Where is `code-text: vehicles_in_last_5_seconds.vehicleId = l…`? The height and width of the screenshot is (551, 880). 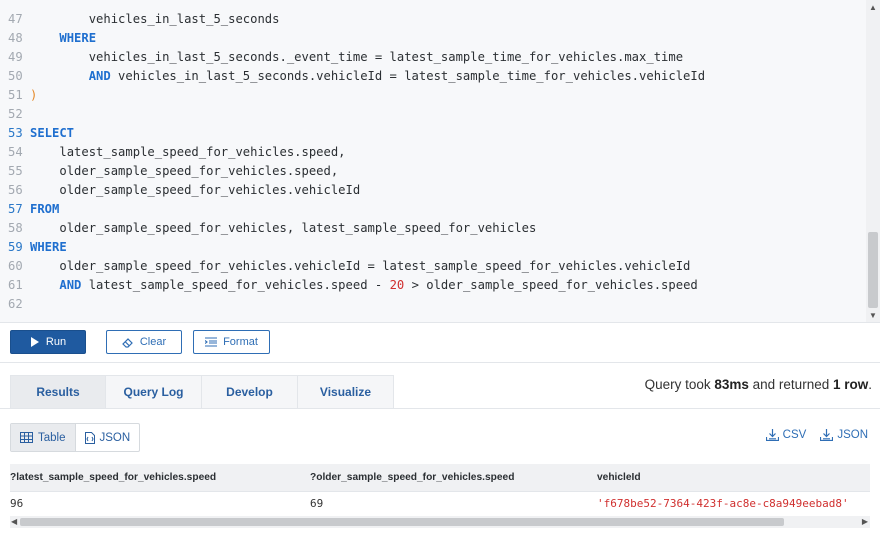
code-text: vehicles_in_last_5_seconds.vehicleId = l… is located at coordinates (408, 76).